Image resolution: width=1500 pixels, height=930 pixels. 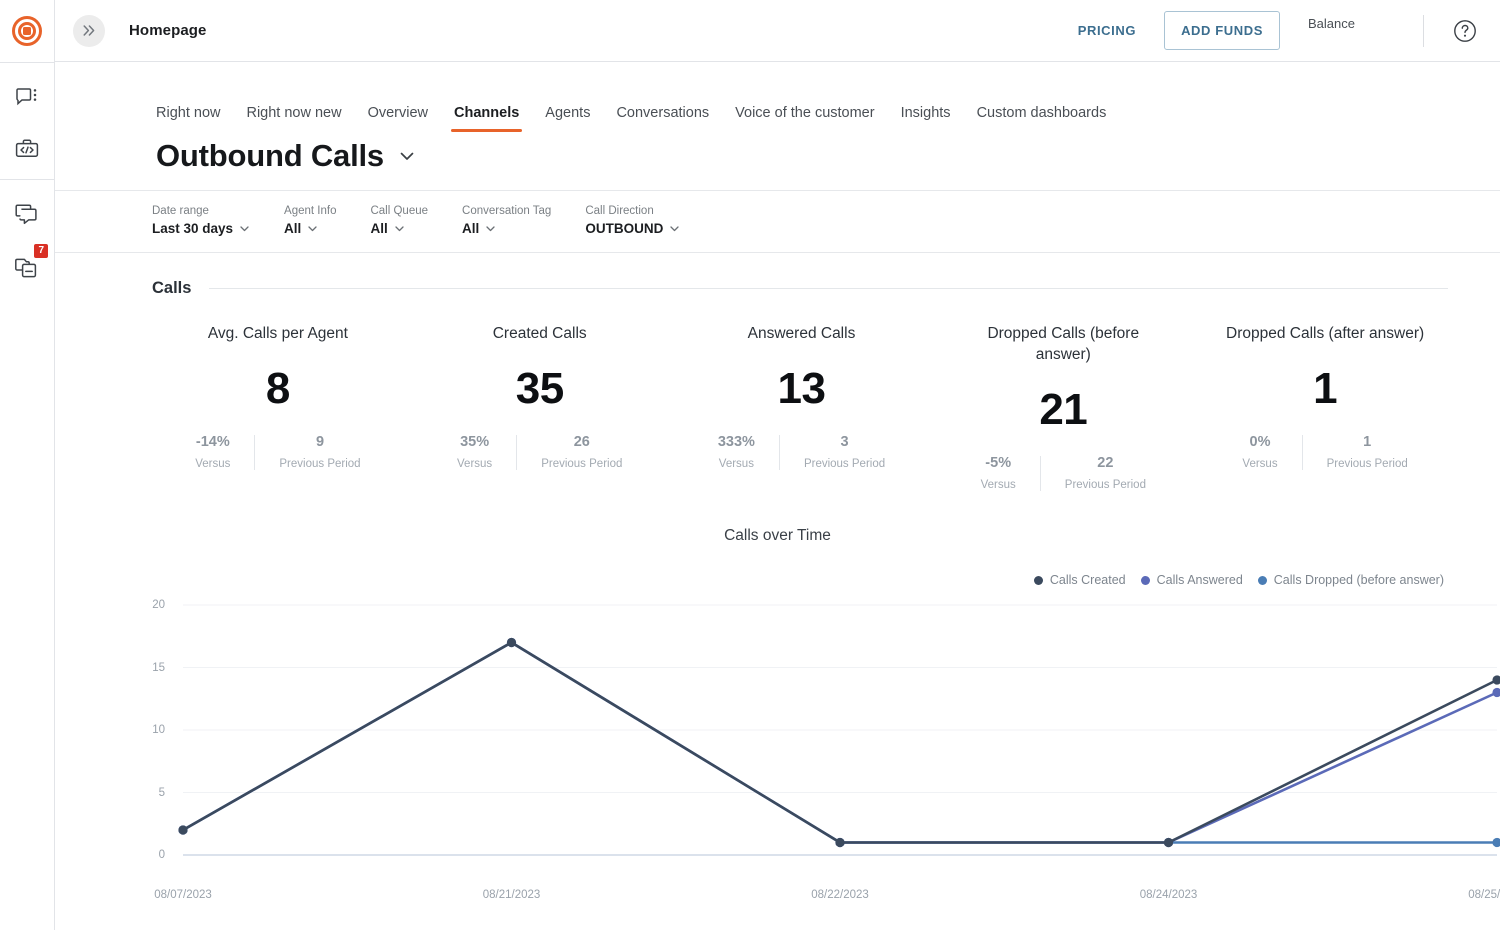 I want to click on filter-date-range-value: Last 30 days, so click(x=193, y=228).